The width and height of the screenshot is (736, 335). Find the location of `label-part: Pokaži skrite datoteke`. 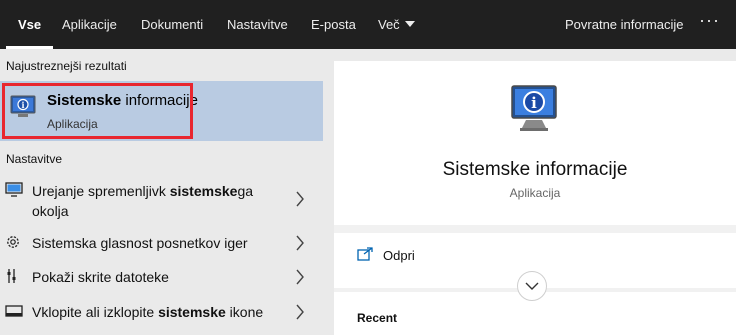

label-part: Pokaži skrite datoteke is located at coordinates (100, 277).